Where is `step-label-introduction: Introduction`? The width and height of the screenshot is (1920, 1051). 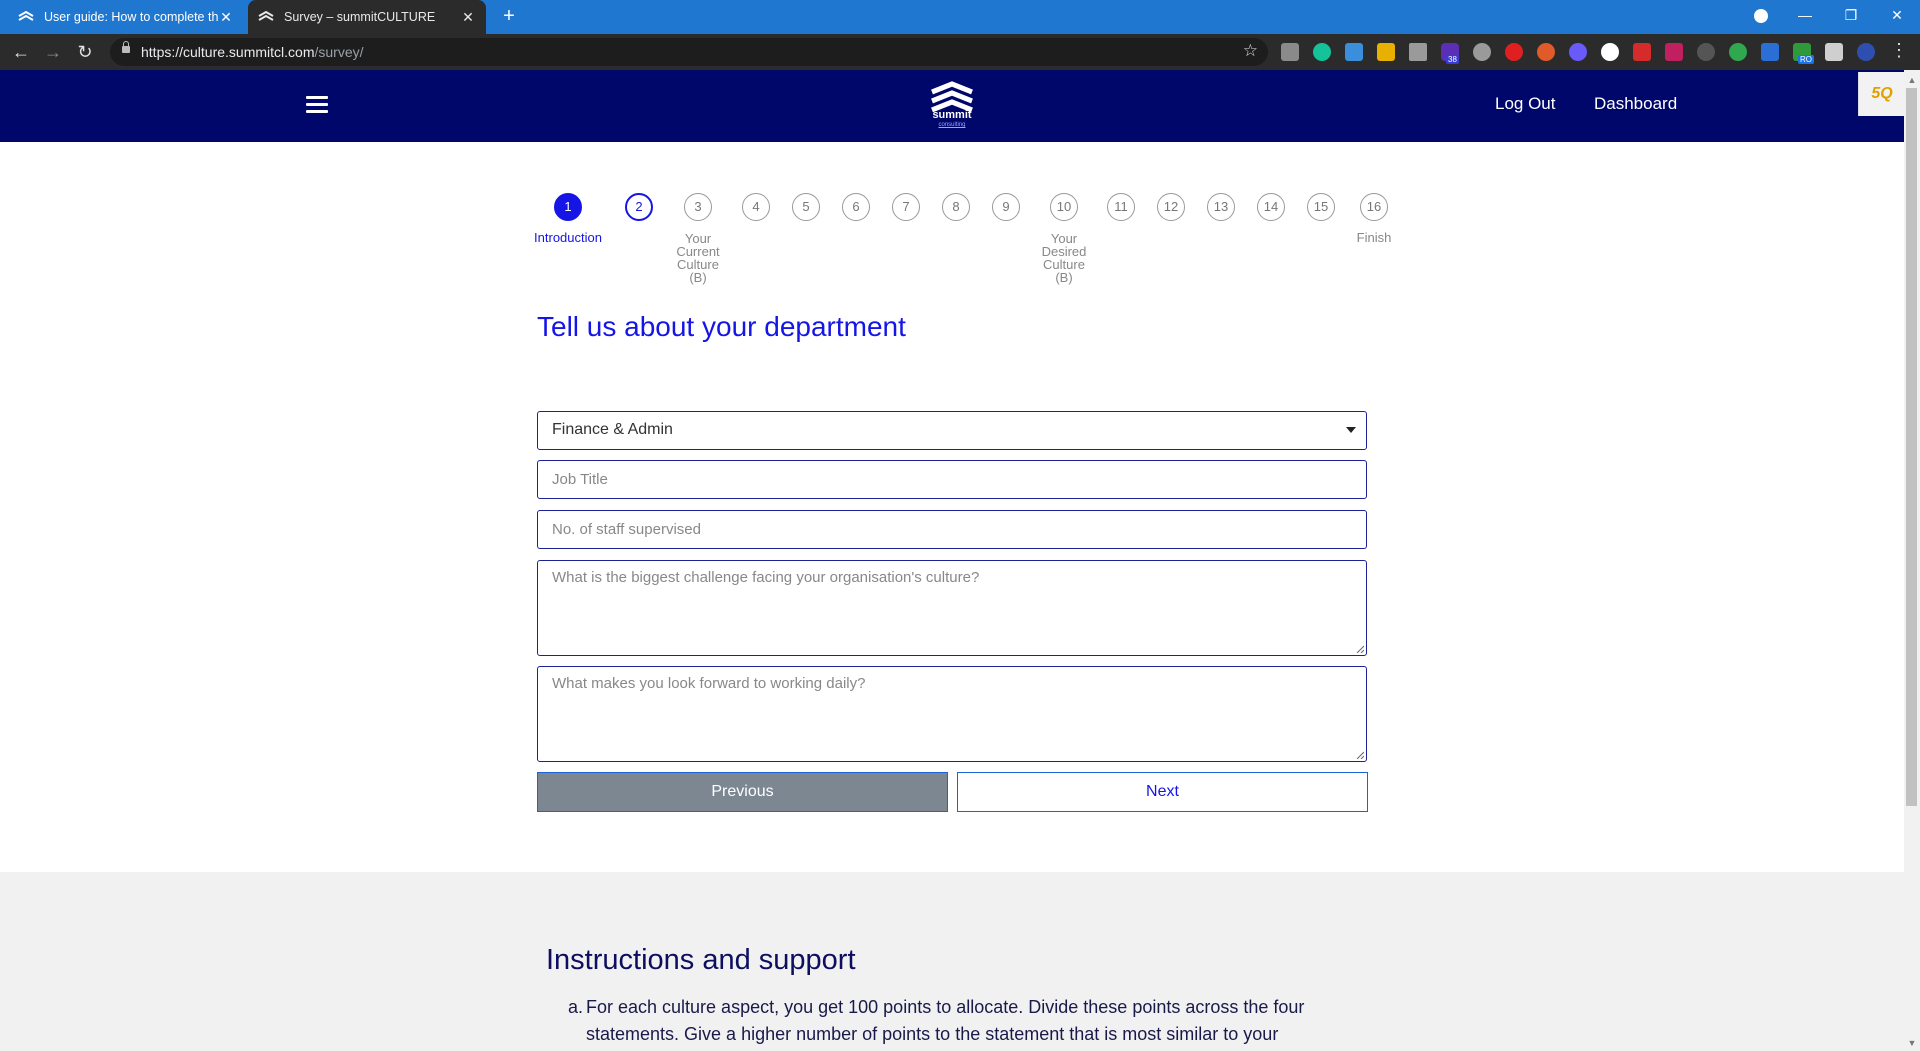 step-label-introduction: Introduction is located at coordinates (568, 237).